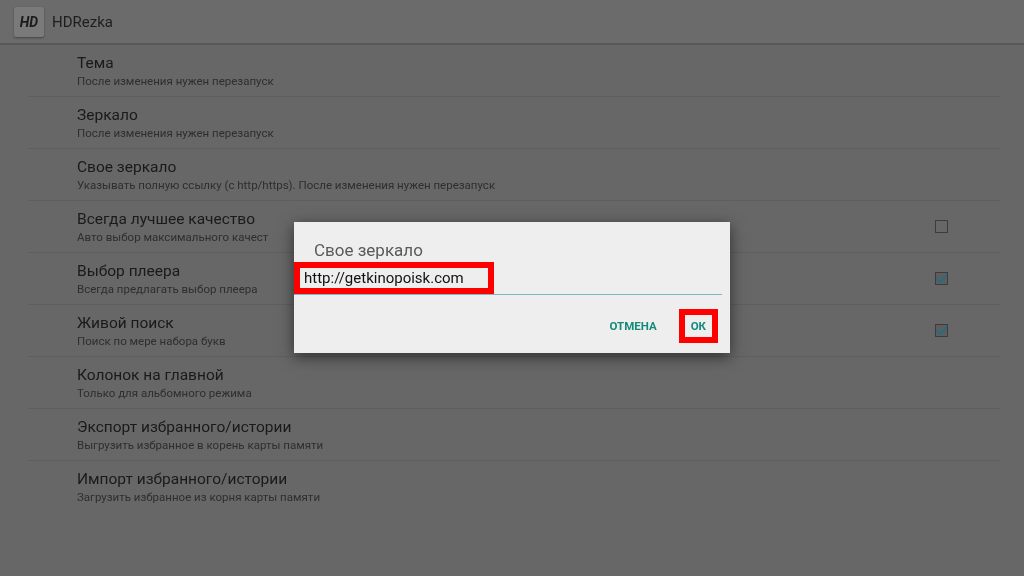  Describe the element at coordinates (368, 250) in the screenshot. I see `dialog-title: Свое зеркало` at that location.